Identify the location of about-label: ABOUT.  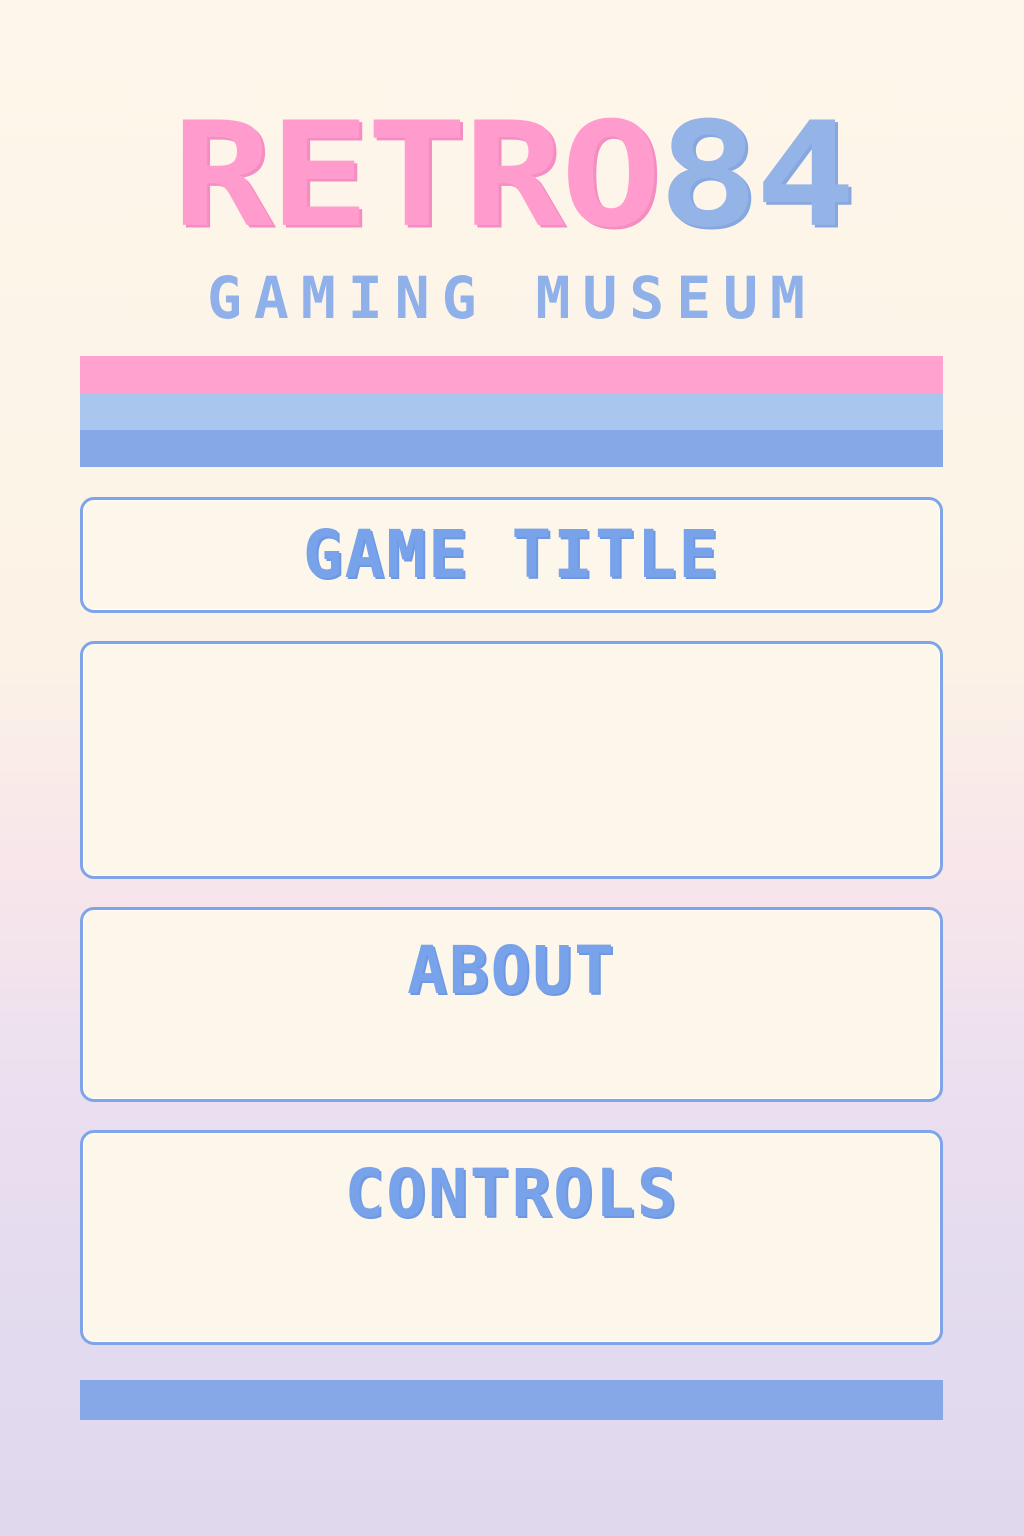
(511, 970).